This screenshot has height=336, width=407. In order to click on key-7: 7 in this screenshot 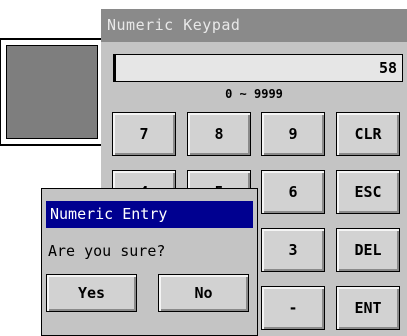, I will do `click(144, 134)`.